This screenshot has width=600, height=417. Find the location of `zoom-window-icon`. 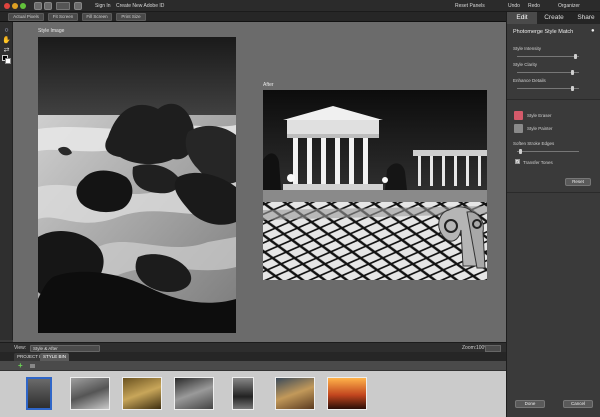

zoom-window-icon is located at coordinates (23, 6).